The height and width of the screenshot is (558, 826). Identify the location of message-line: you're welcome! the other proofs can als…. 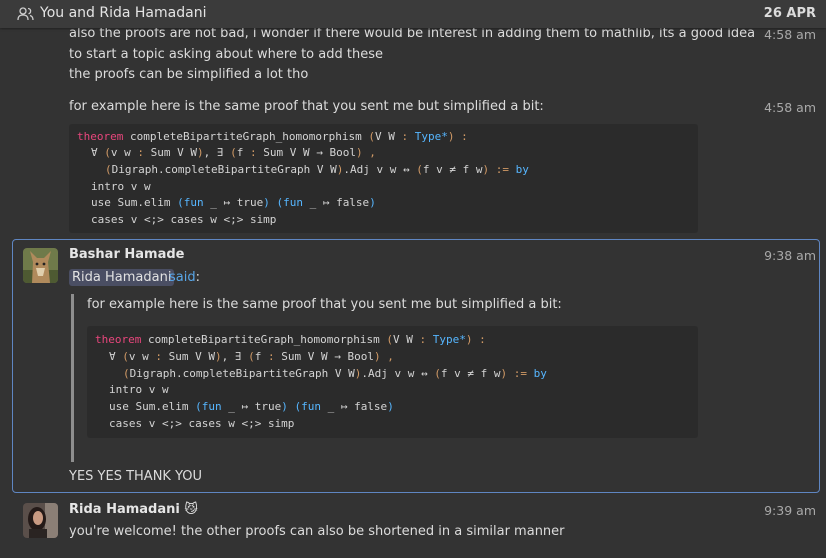
(317, 531).